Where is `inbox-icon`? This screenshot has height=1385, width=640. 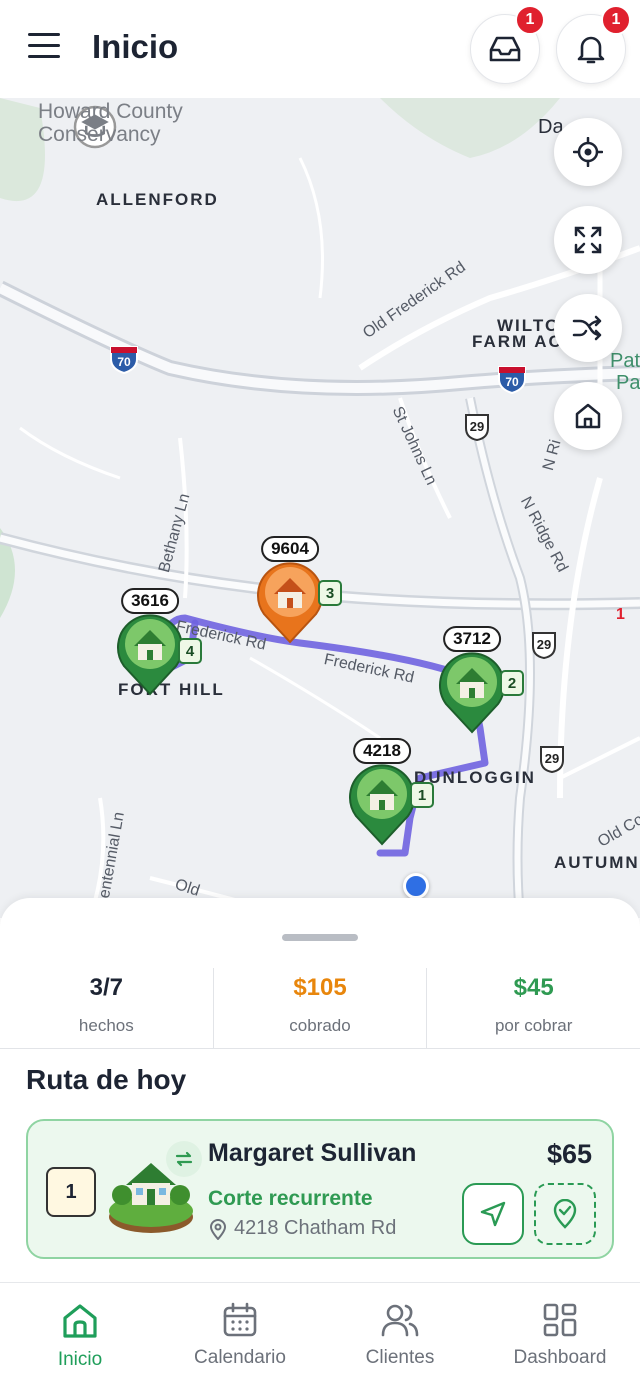
inbox-icon is located at coordinates (505, 49).